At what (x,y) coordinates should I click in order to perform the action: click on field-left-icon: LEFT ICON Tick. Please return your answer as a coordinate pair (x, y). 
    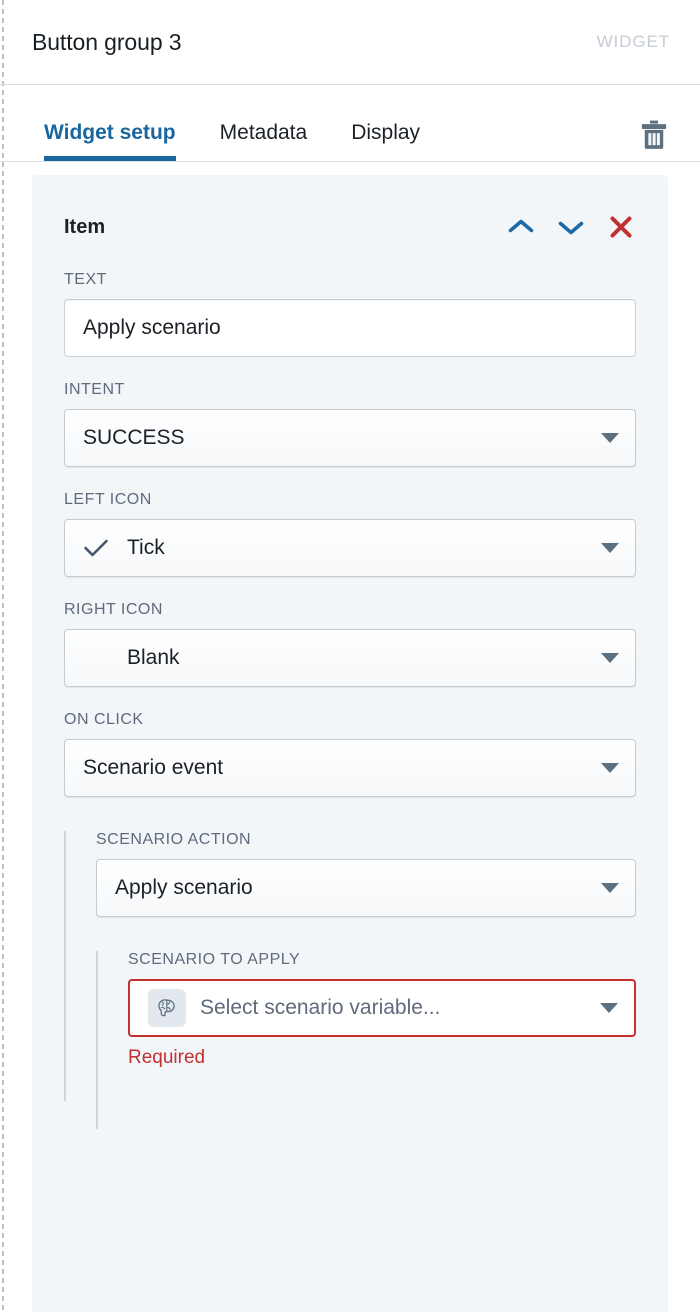
    Looking at the image, I should click on (350, 534).